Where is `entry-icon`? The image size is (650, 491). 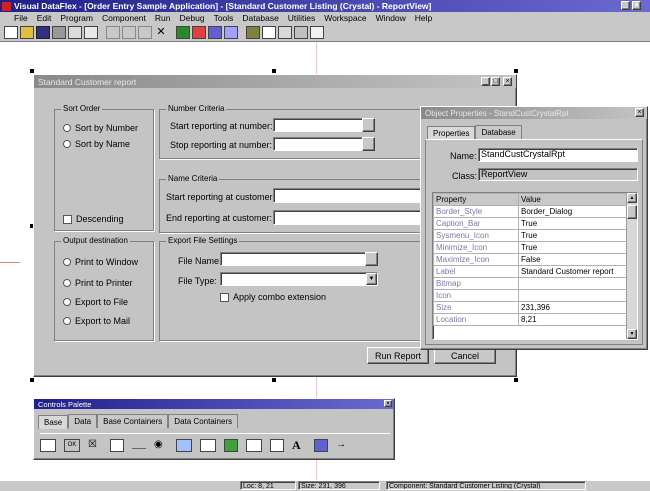
entry-icon is located at coordinates (48, 445).